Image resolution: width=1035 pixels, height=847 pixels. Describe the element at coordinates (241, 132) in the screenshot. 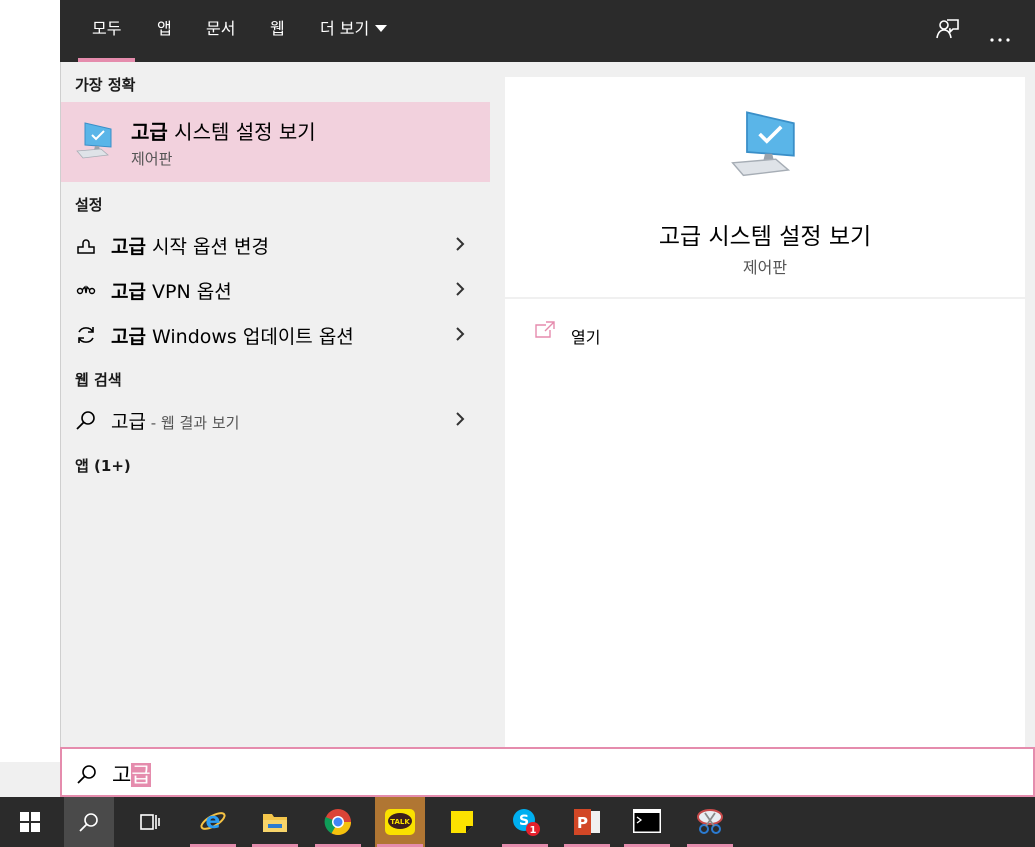

I see `best-match-title-rest: 시스템 설정 보기` at that location.